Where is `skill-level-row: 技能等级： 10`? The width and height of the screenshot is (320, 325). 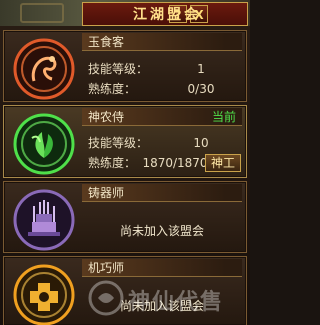
skill-level-row: 技能等级： 10 is located at coordinates (148, 143).